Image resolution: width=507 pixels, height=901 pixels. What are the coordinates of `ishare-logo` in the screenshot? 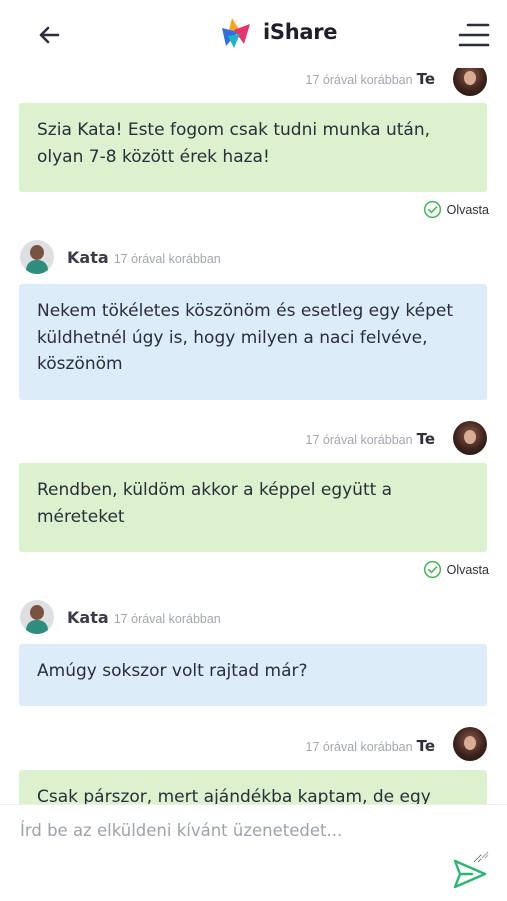 It's located at (235, 33).